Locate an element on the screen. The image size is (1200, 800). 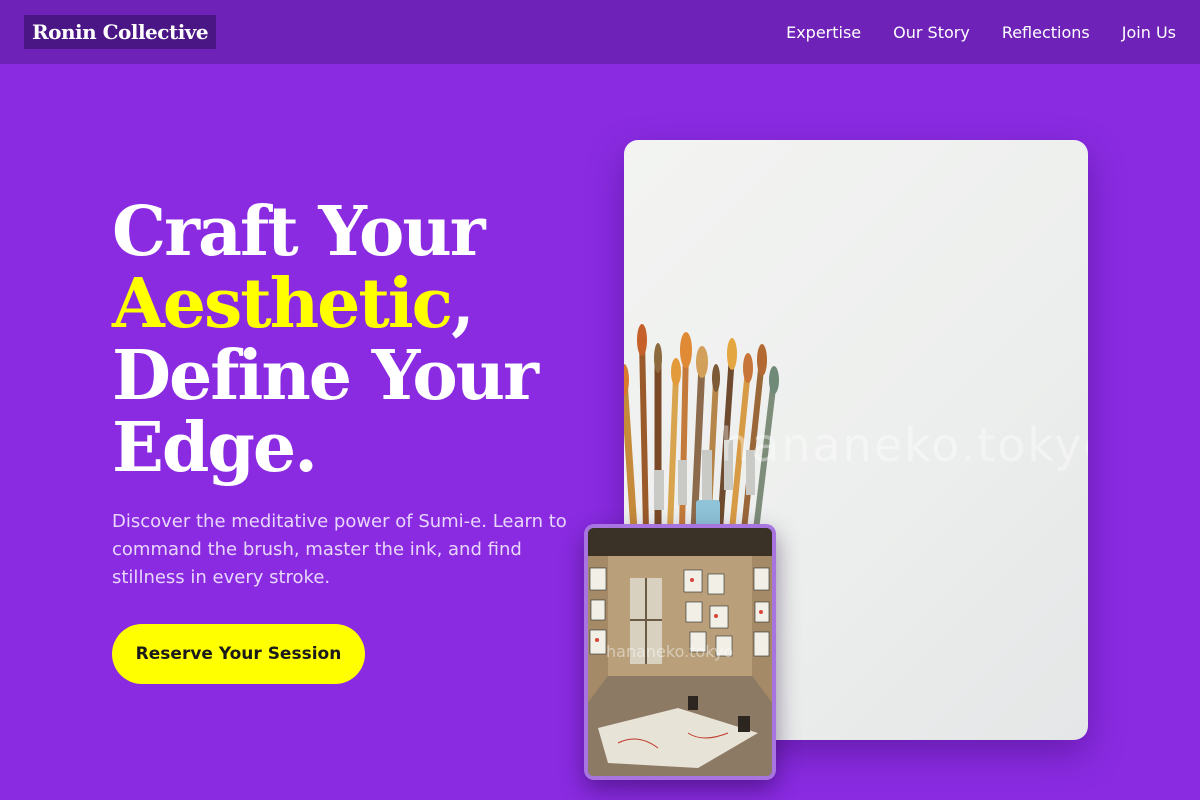
hero-title-line-4: Edge. is located at coordinates (215, 448).